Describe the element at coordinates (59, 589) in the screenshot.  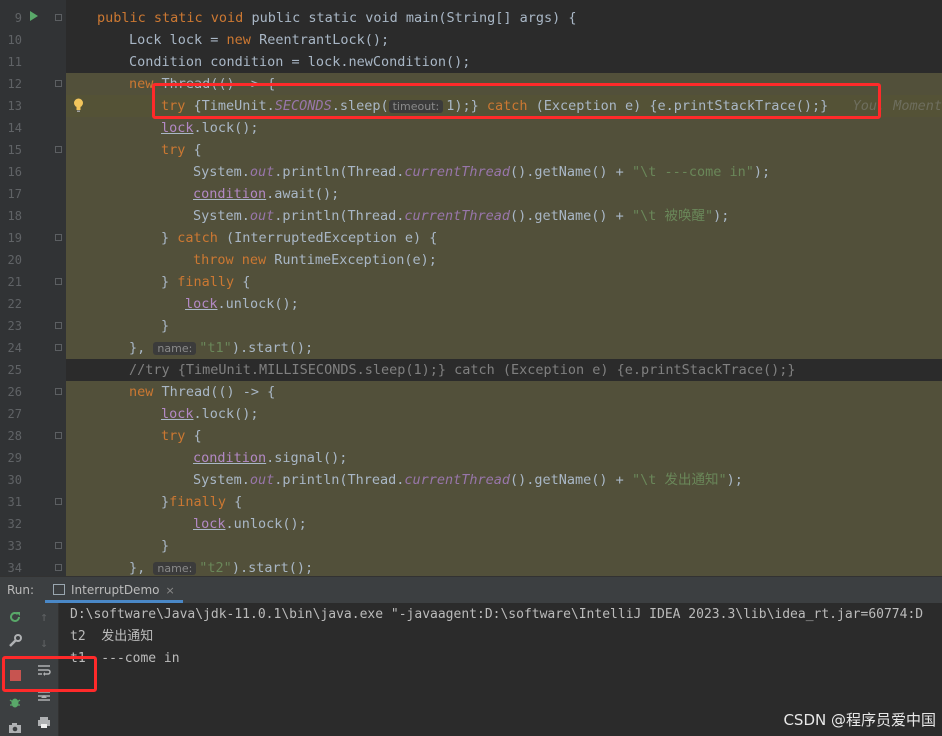
I see `run-config-icon` at that location.